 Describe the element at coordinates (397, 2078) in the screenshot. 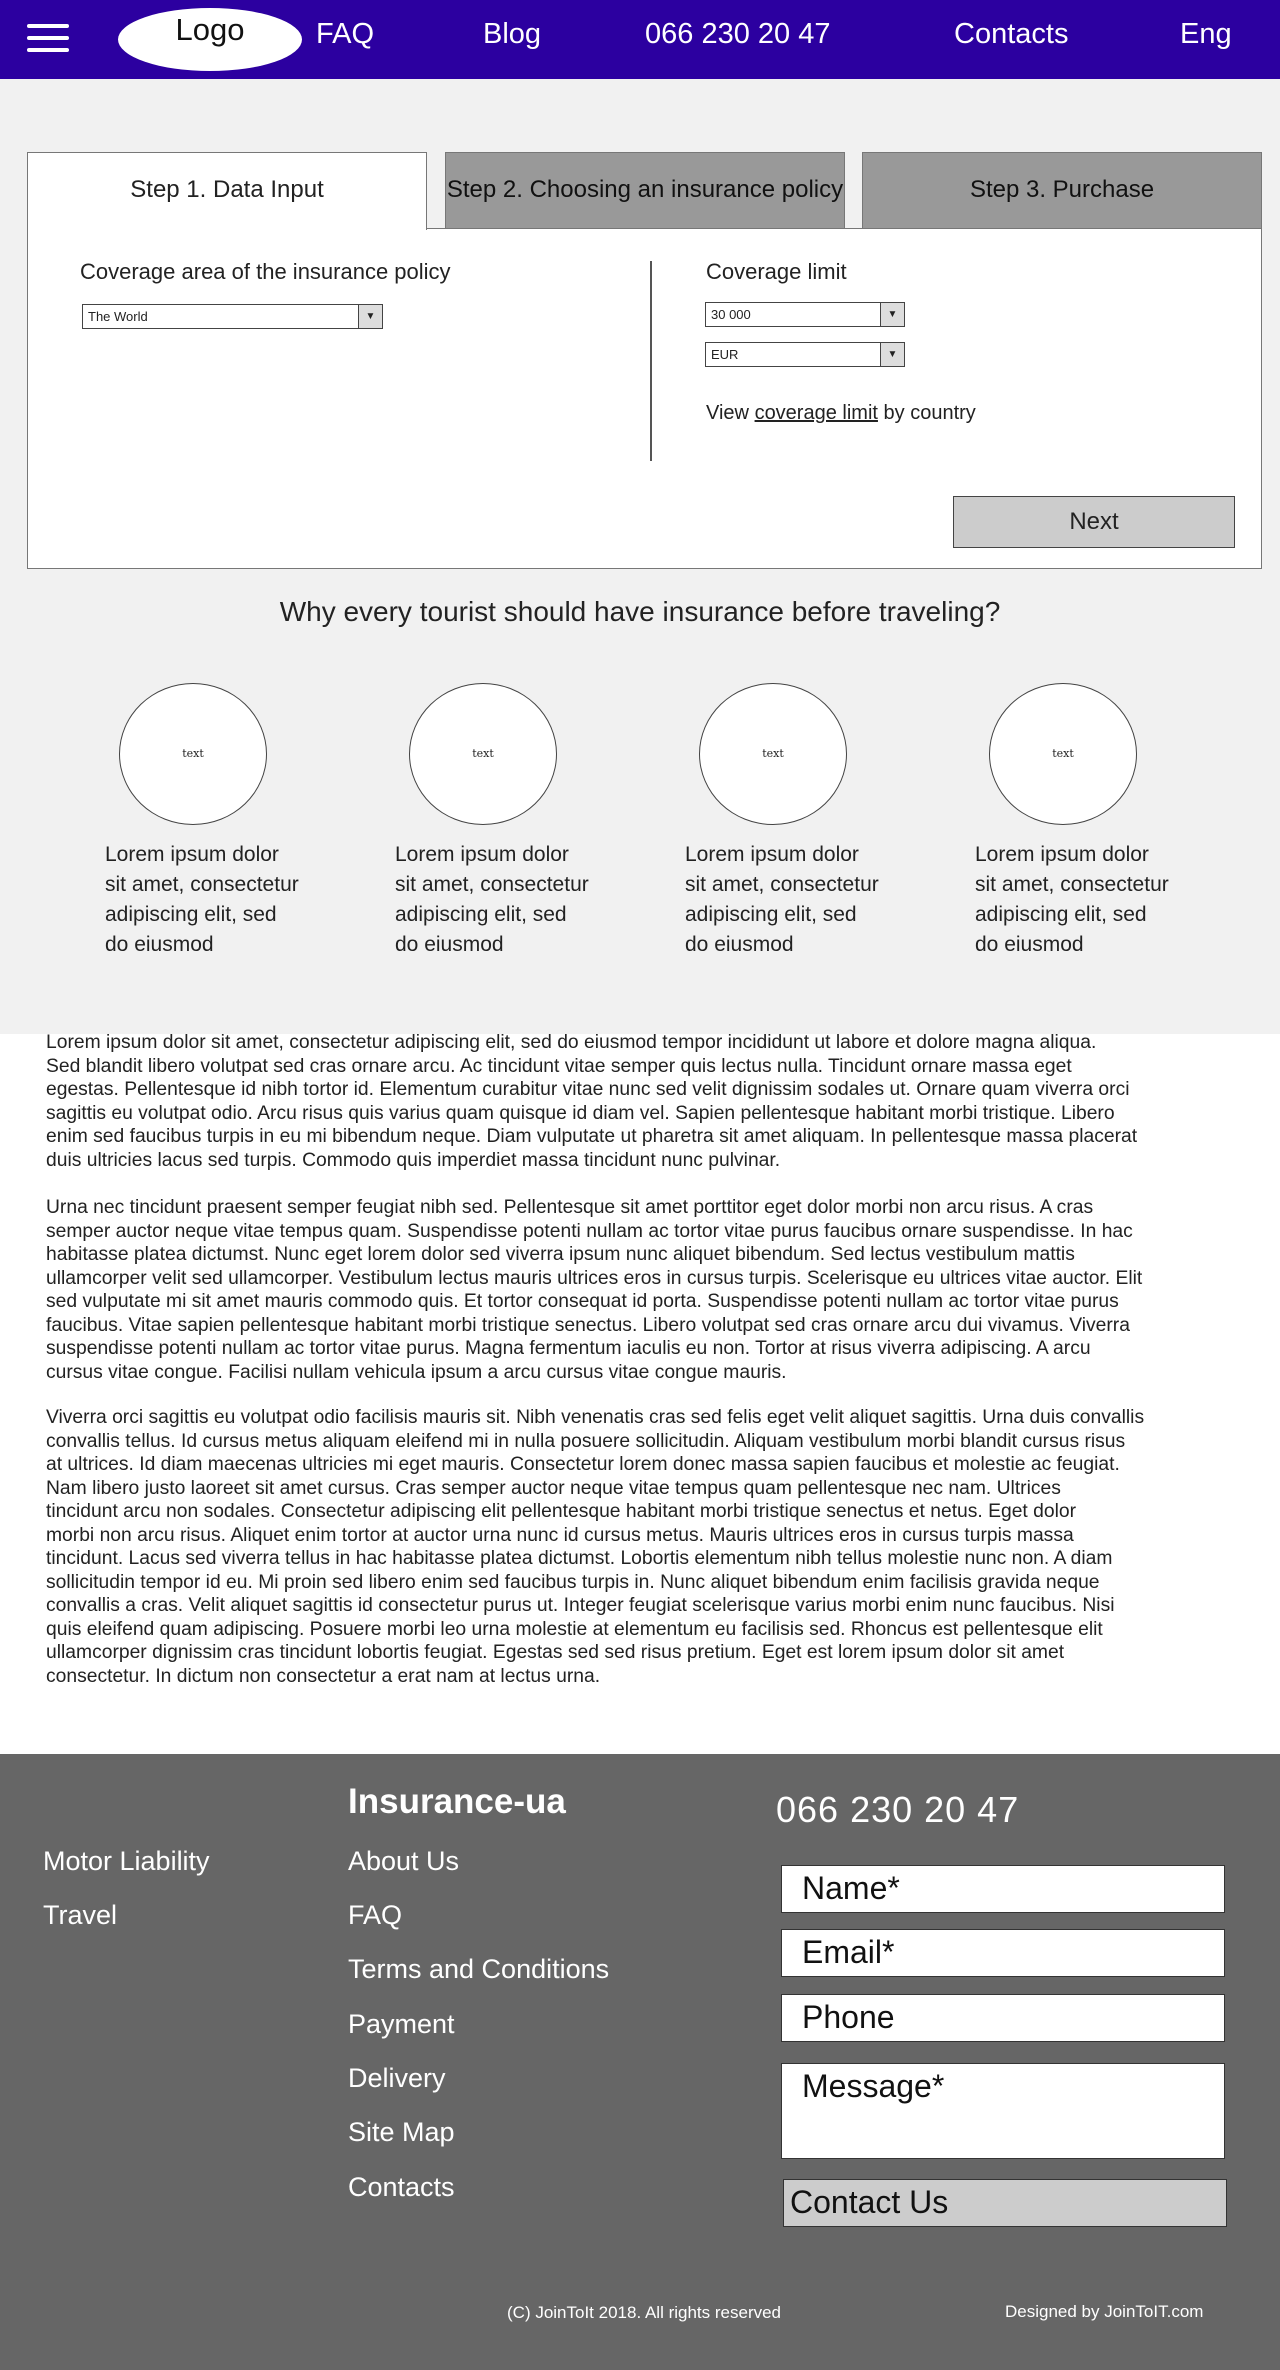

I see `footer-link-delivery: Delivery` at that location.